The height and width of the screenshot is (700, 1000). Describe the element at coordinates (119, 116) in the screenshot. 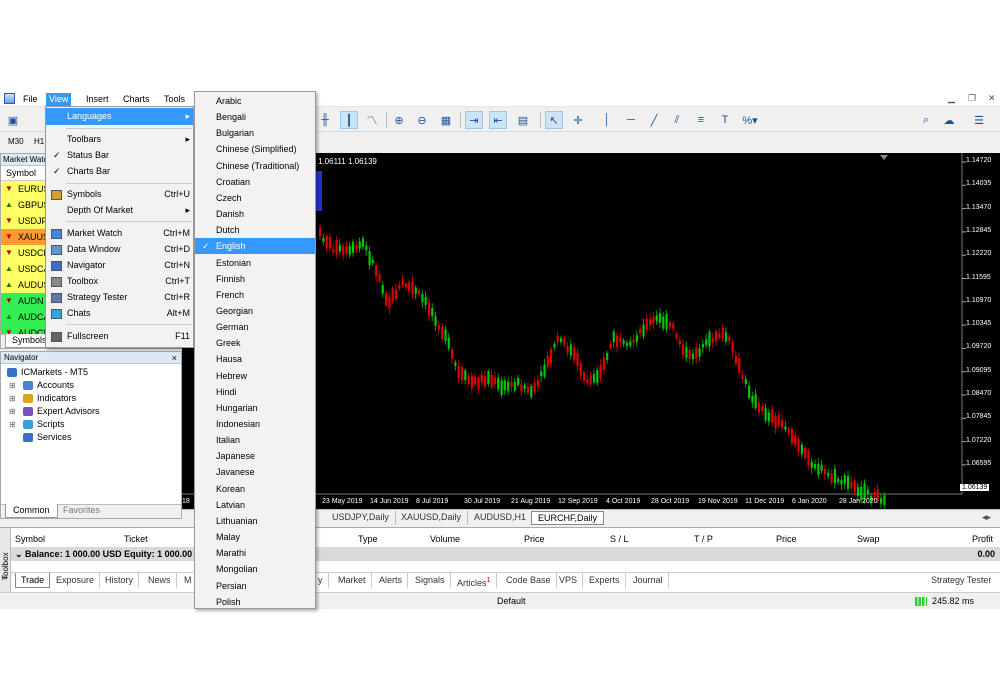

I see `menu-item-languages: Languages ▸` at that location.